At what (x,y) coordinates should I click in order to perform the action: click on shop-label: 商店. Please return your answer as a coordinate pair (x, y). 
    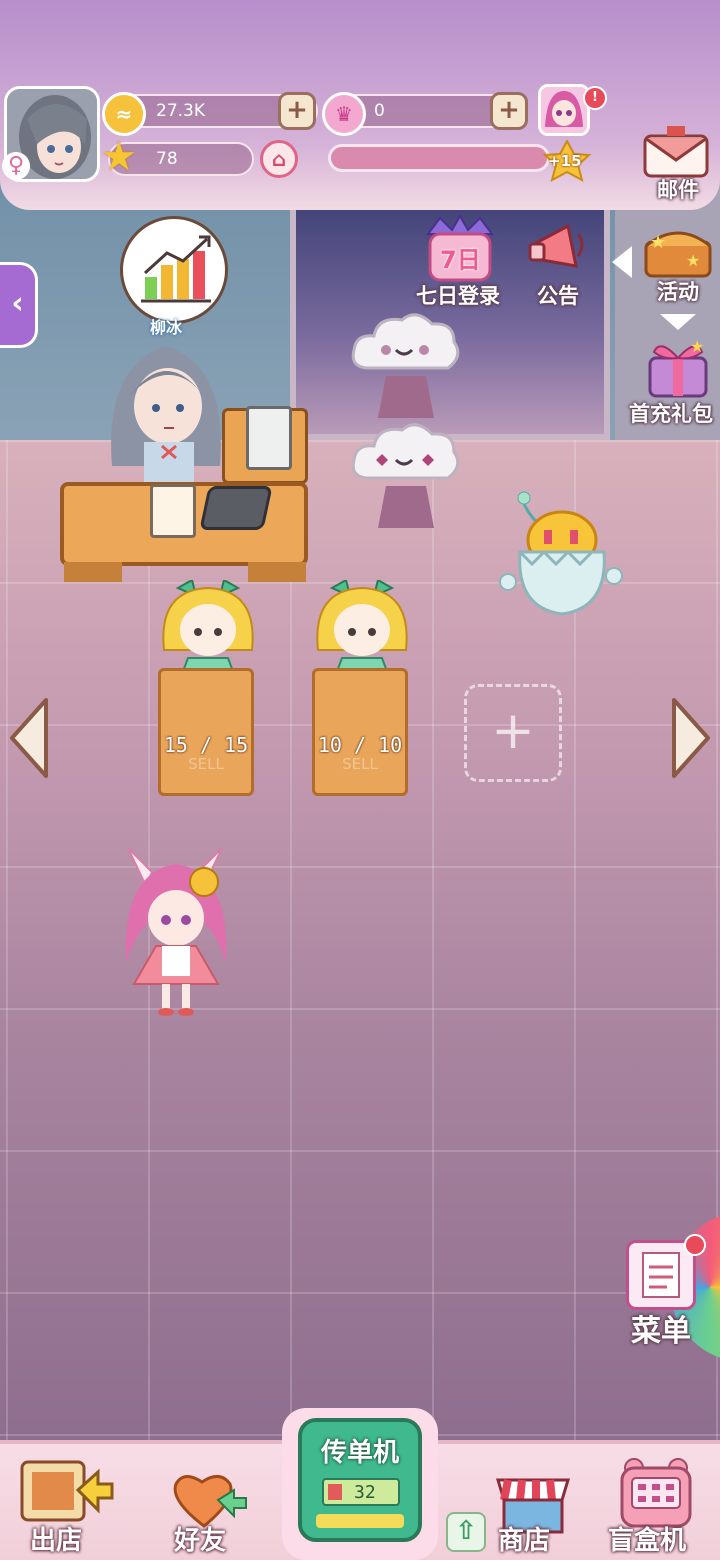
    Looking at the image, I should click on (524, 1541).